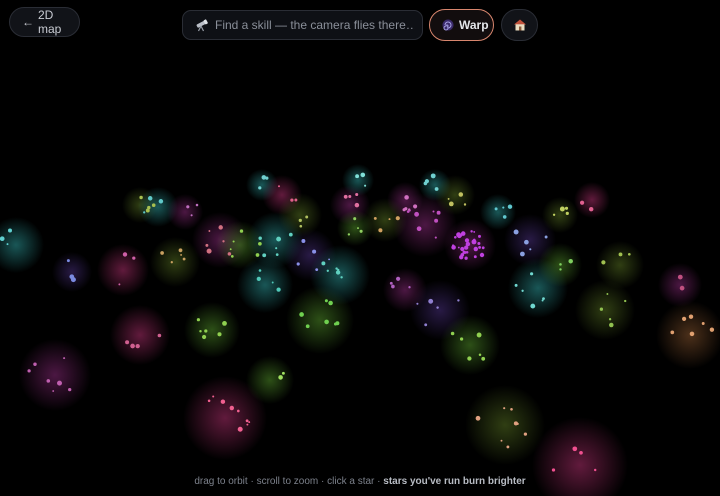 This screenshot has width=720, height=496. I want to click on search-input, so click(312, 25).